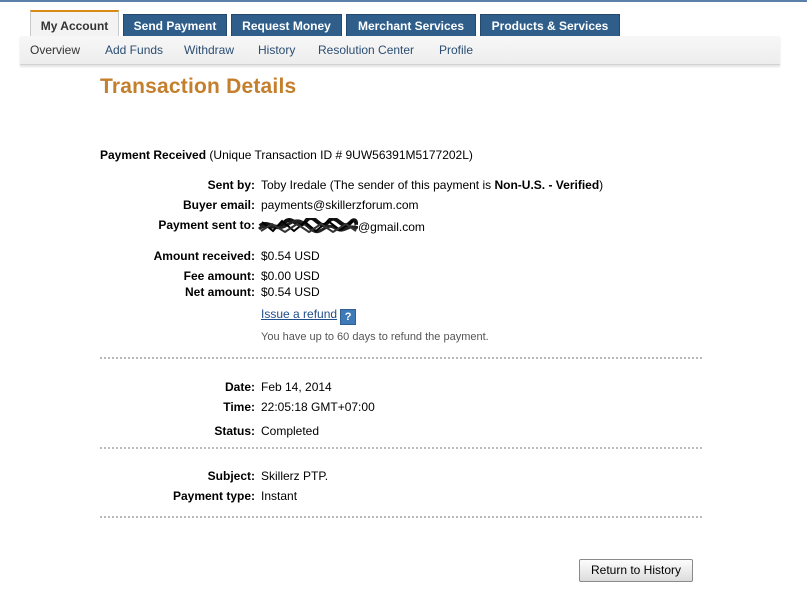  I want to click on tab-send-payment: Send Payment, so click(175, 25).